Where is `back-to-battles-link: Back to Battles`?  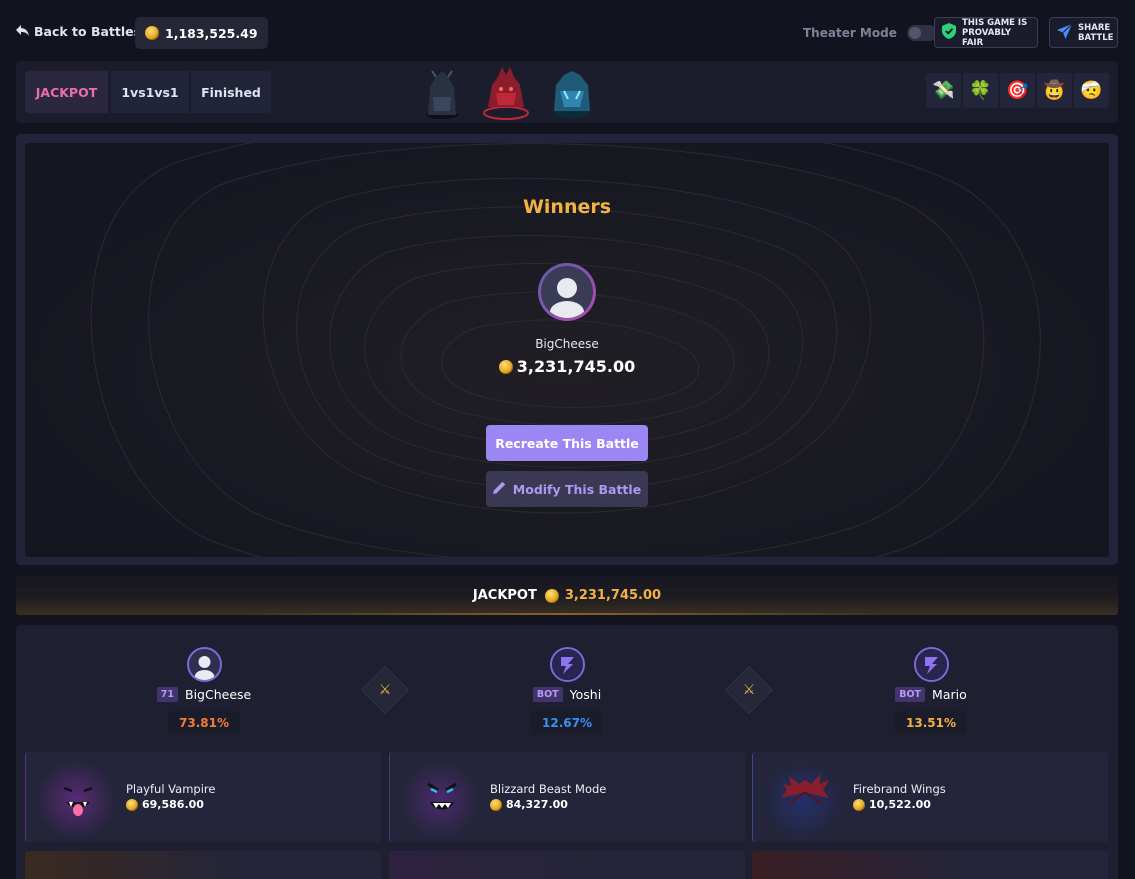
back-to-battles-link: Back to Battles is located at coordinates (78, 31).